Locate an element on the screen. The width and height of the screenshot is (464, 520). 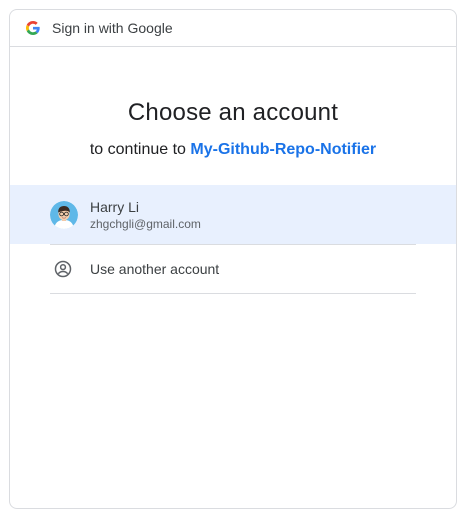
page-title: Choose an account is located at coordinates (233, 112).